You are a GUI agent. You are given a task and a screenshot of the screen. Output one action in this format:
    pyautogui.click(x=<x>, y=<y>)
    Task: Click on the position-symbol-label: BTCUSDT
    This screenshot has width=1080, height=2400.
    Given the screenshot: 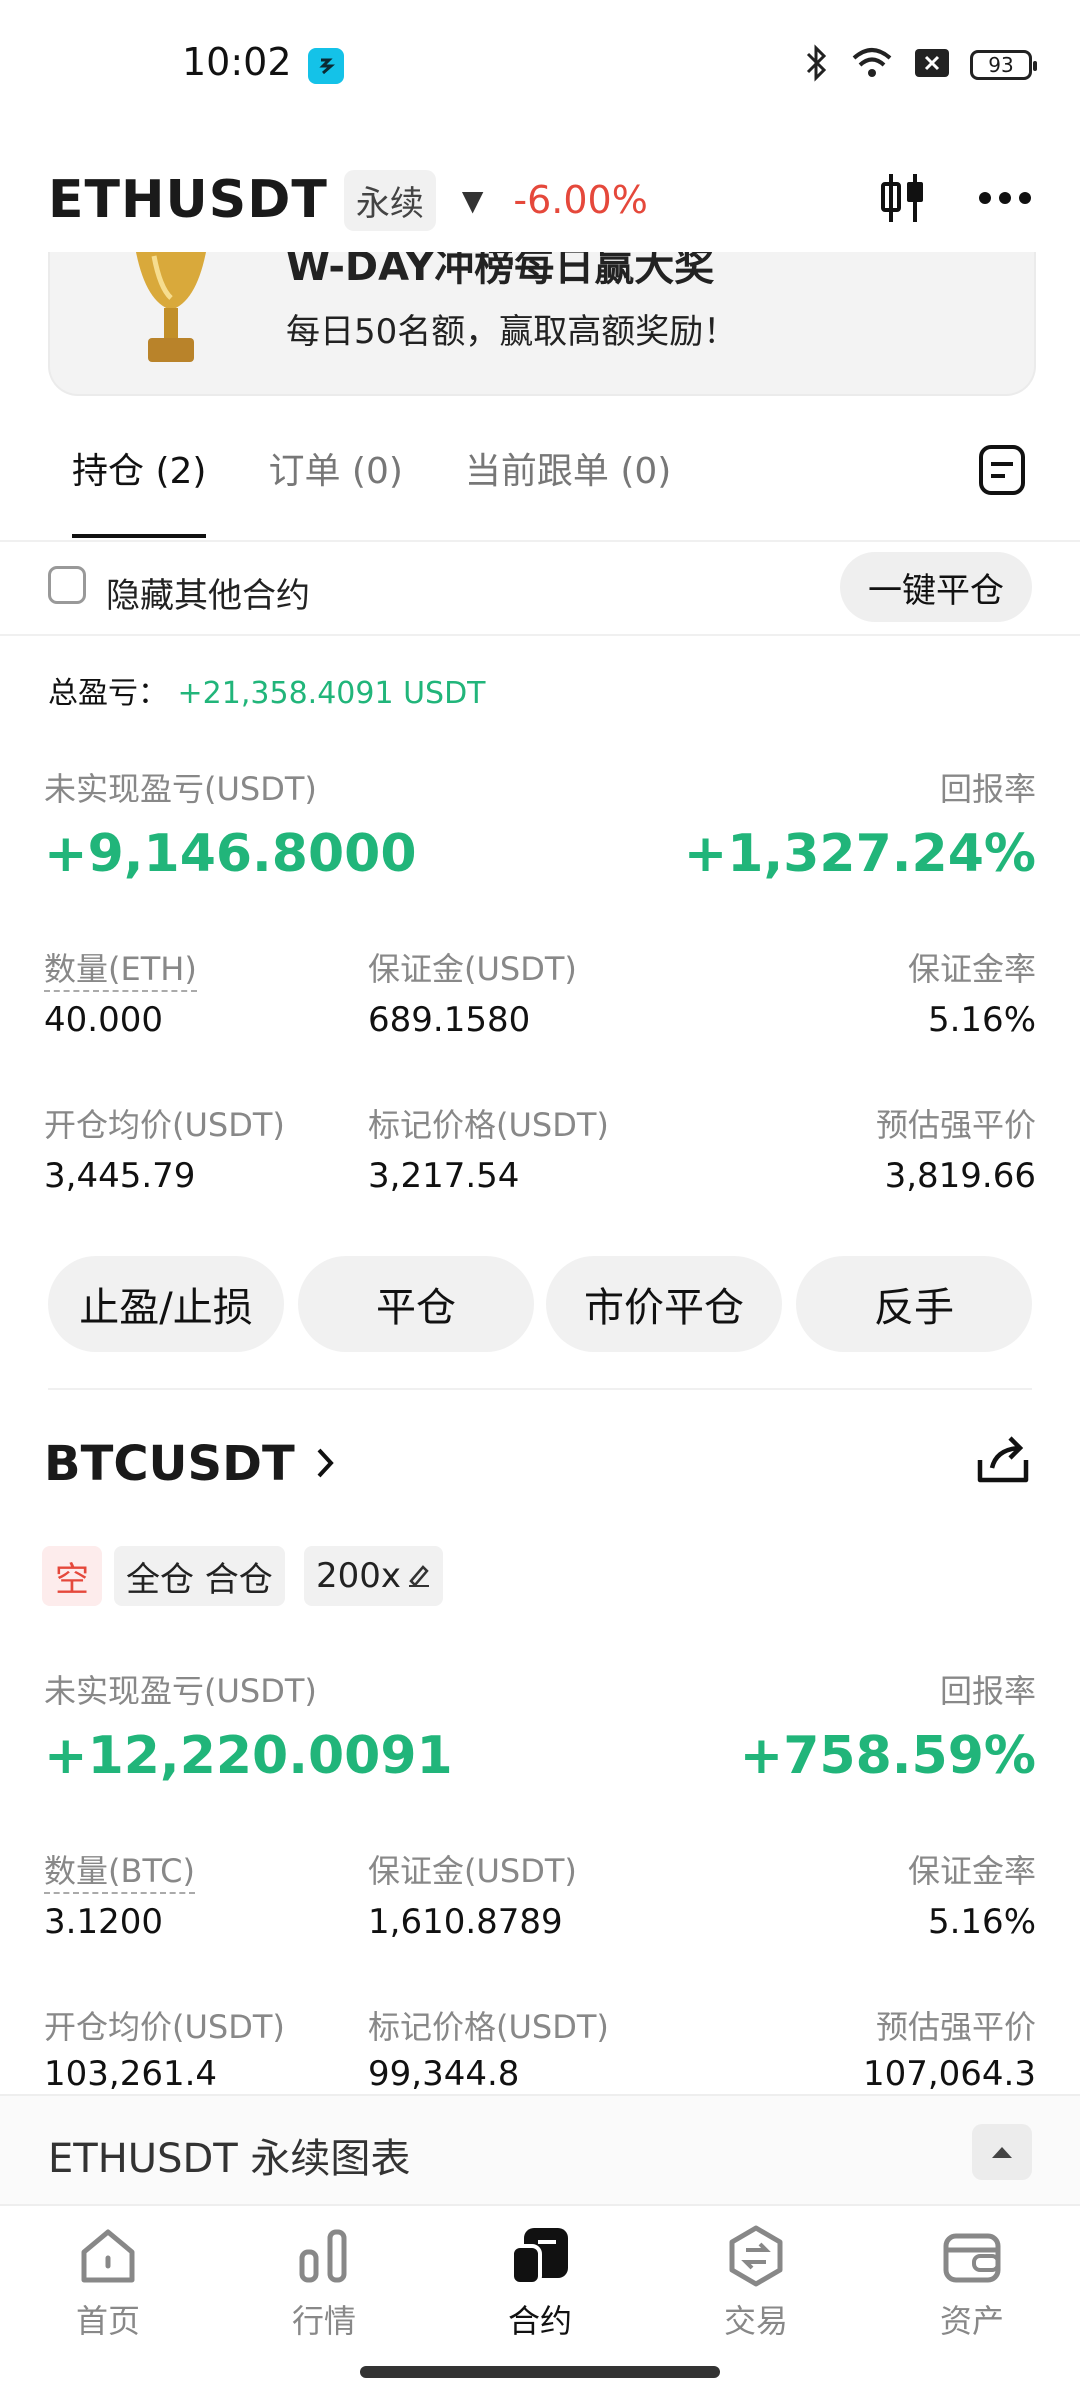 What is the action you would take?
    pyautogui.click(x=169, y=1464)
    